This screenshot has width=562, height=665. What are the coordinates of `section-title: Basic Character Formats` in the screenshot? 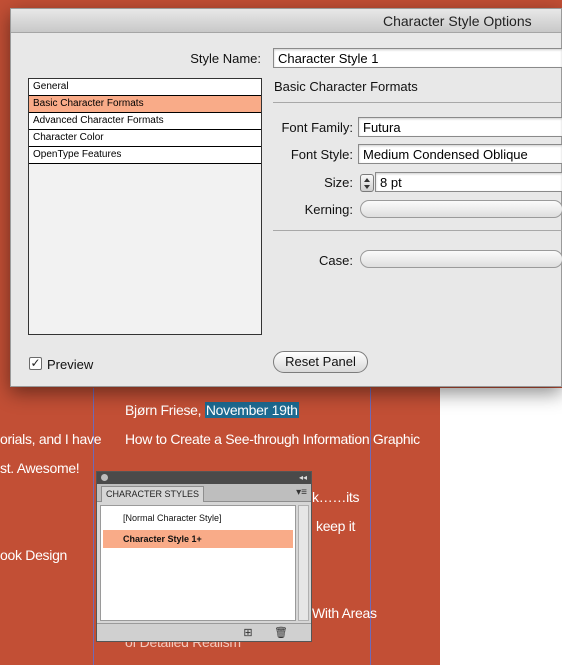 It's located at (346, 86).